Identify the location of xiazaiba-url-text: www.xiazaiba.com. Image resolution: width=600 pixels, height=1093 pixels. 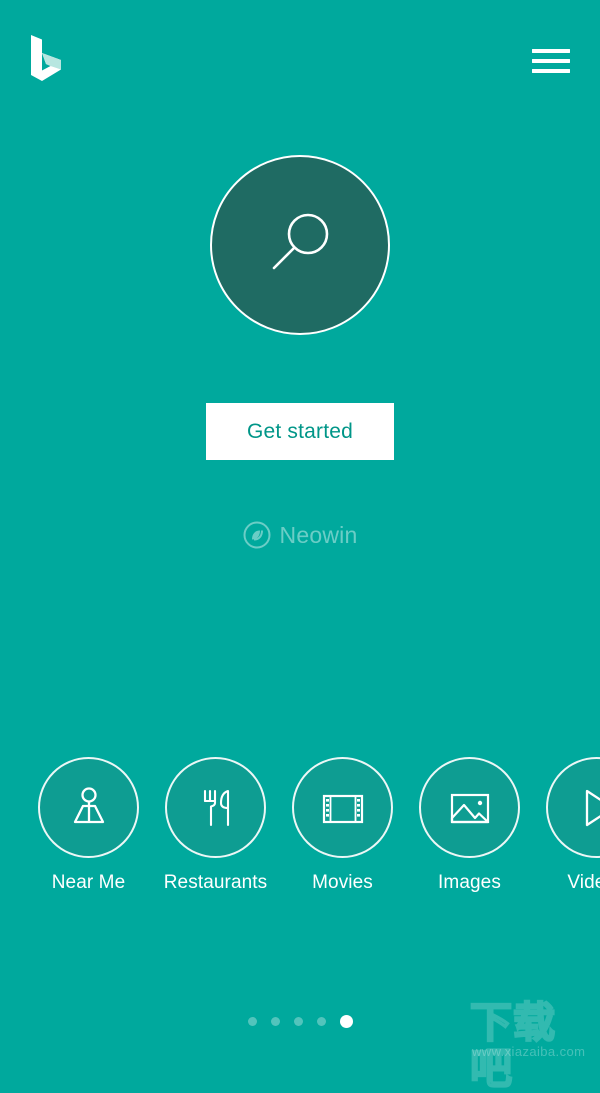
(528, 1051).